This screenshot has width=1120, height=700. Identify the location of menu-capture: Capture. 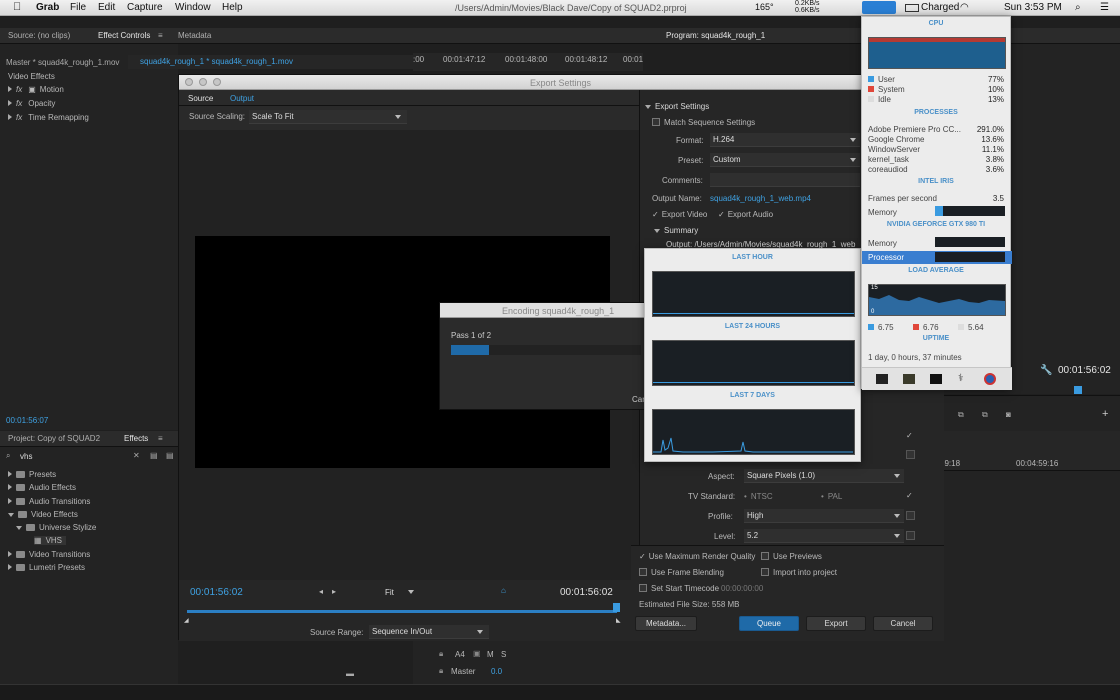
(145, 7).